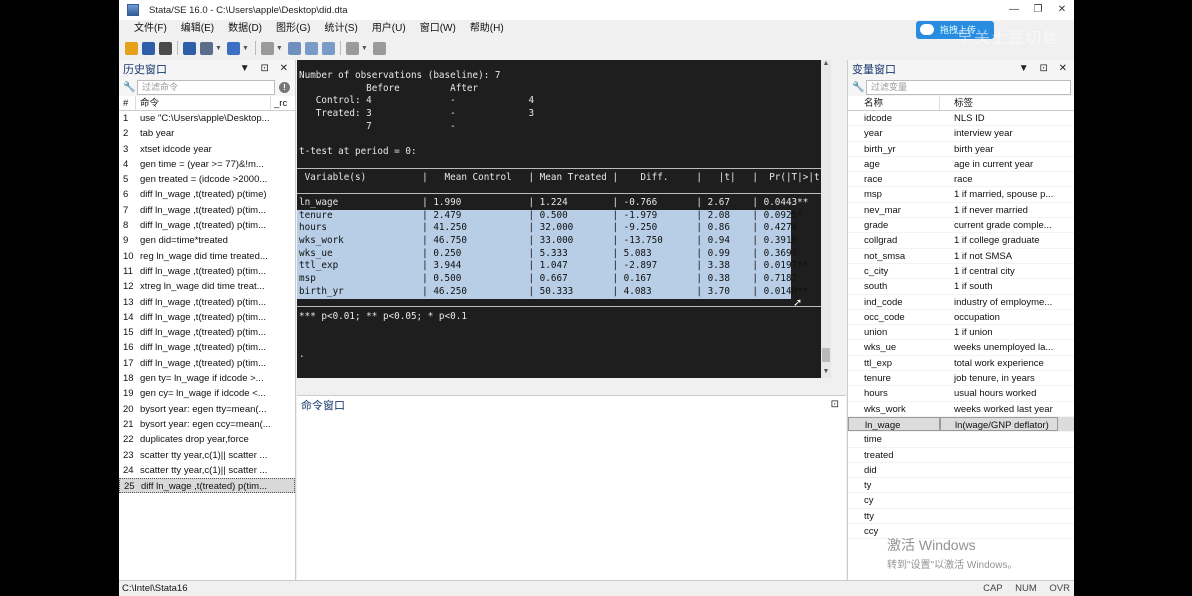 The image size is (1192, 596). What do you see at coordinates (294, 48) in the screenshot?
I see `data-editor-icon` at bounding box center [294, 48].